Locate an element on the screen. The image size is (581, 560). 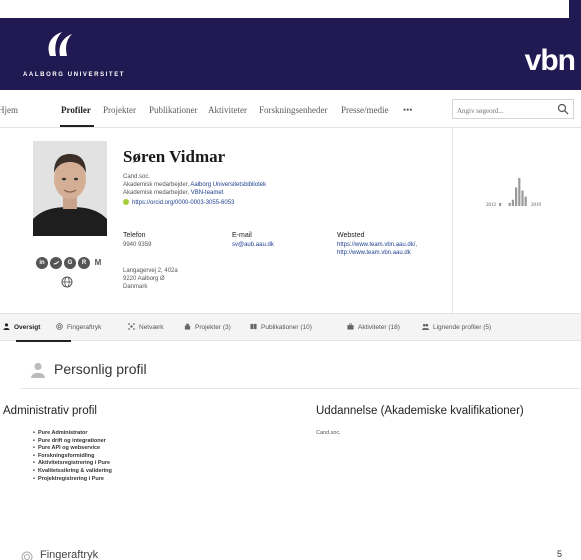
tab-projekter: Projekter (3) is located at coordinates (207, 327).